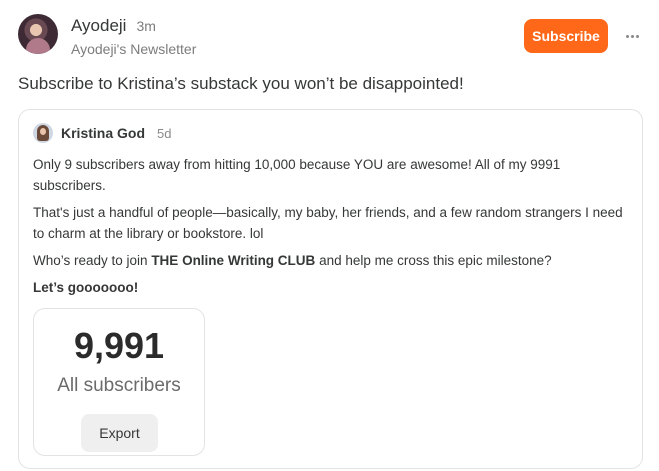 The image size is (659, 471). What do you see at coordinates (145, 26) in the screenshot?
I see `post-time: 3m` at bounding box center [145, 26].